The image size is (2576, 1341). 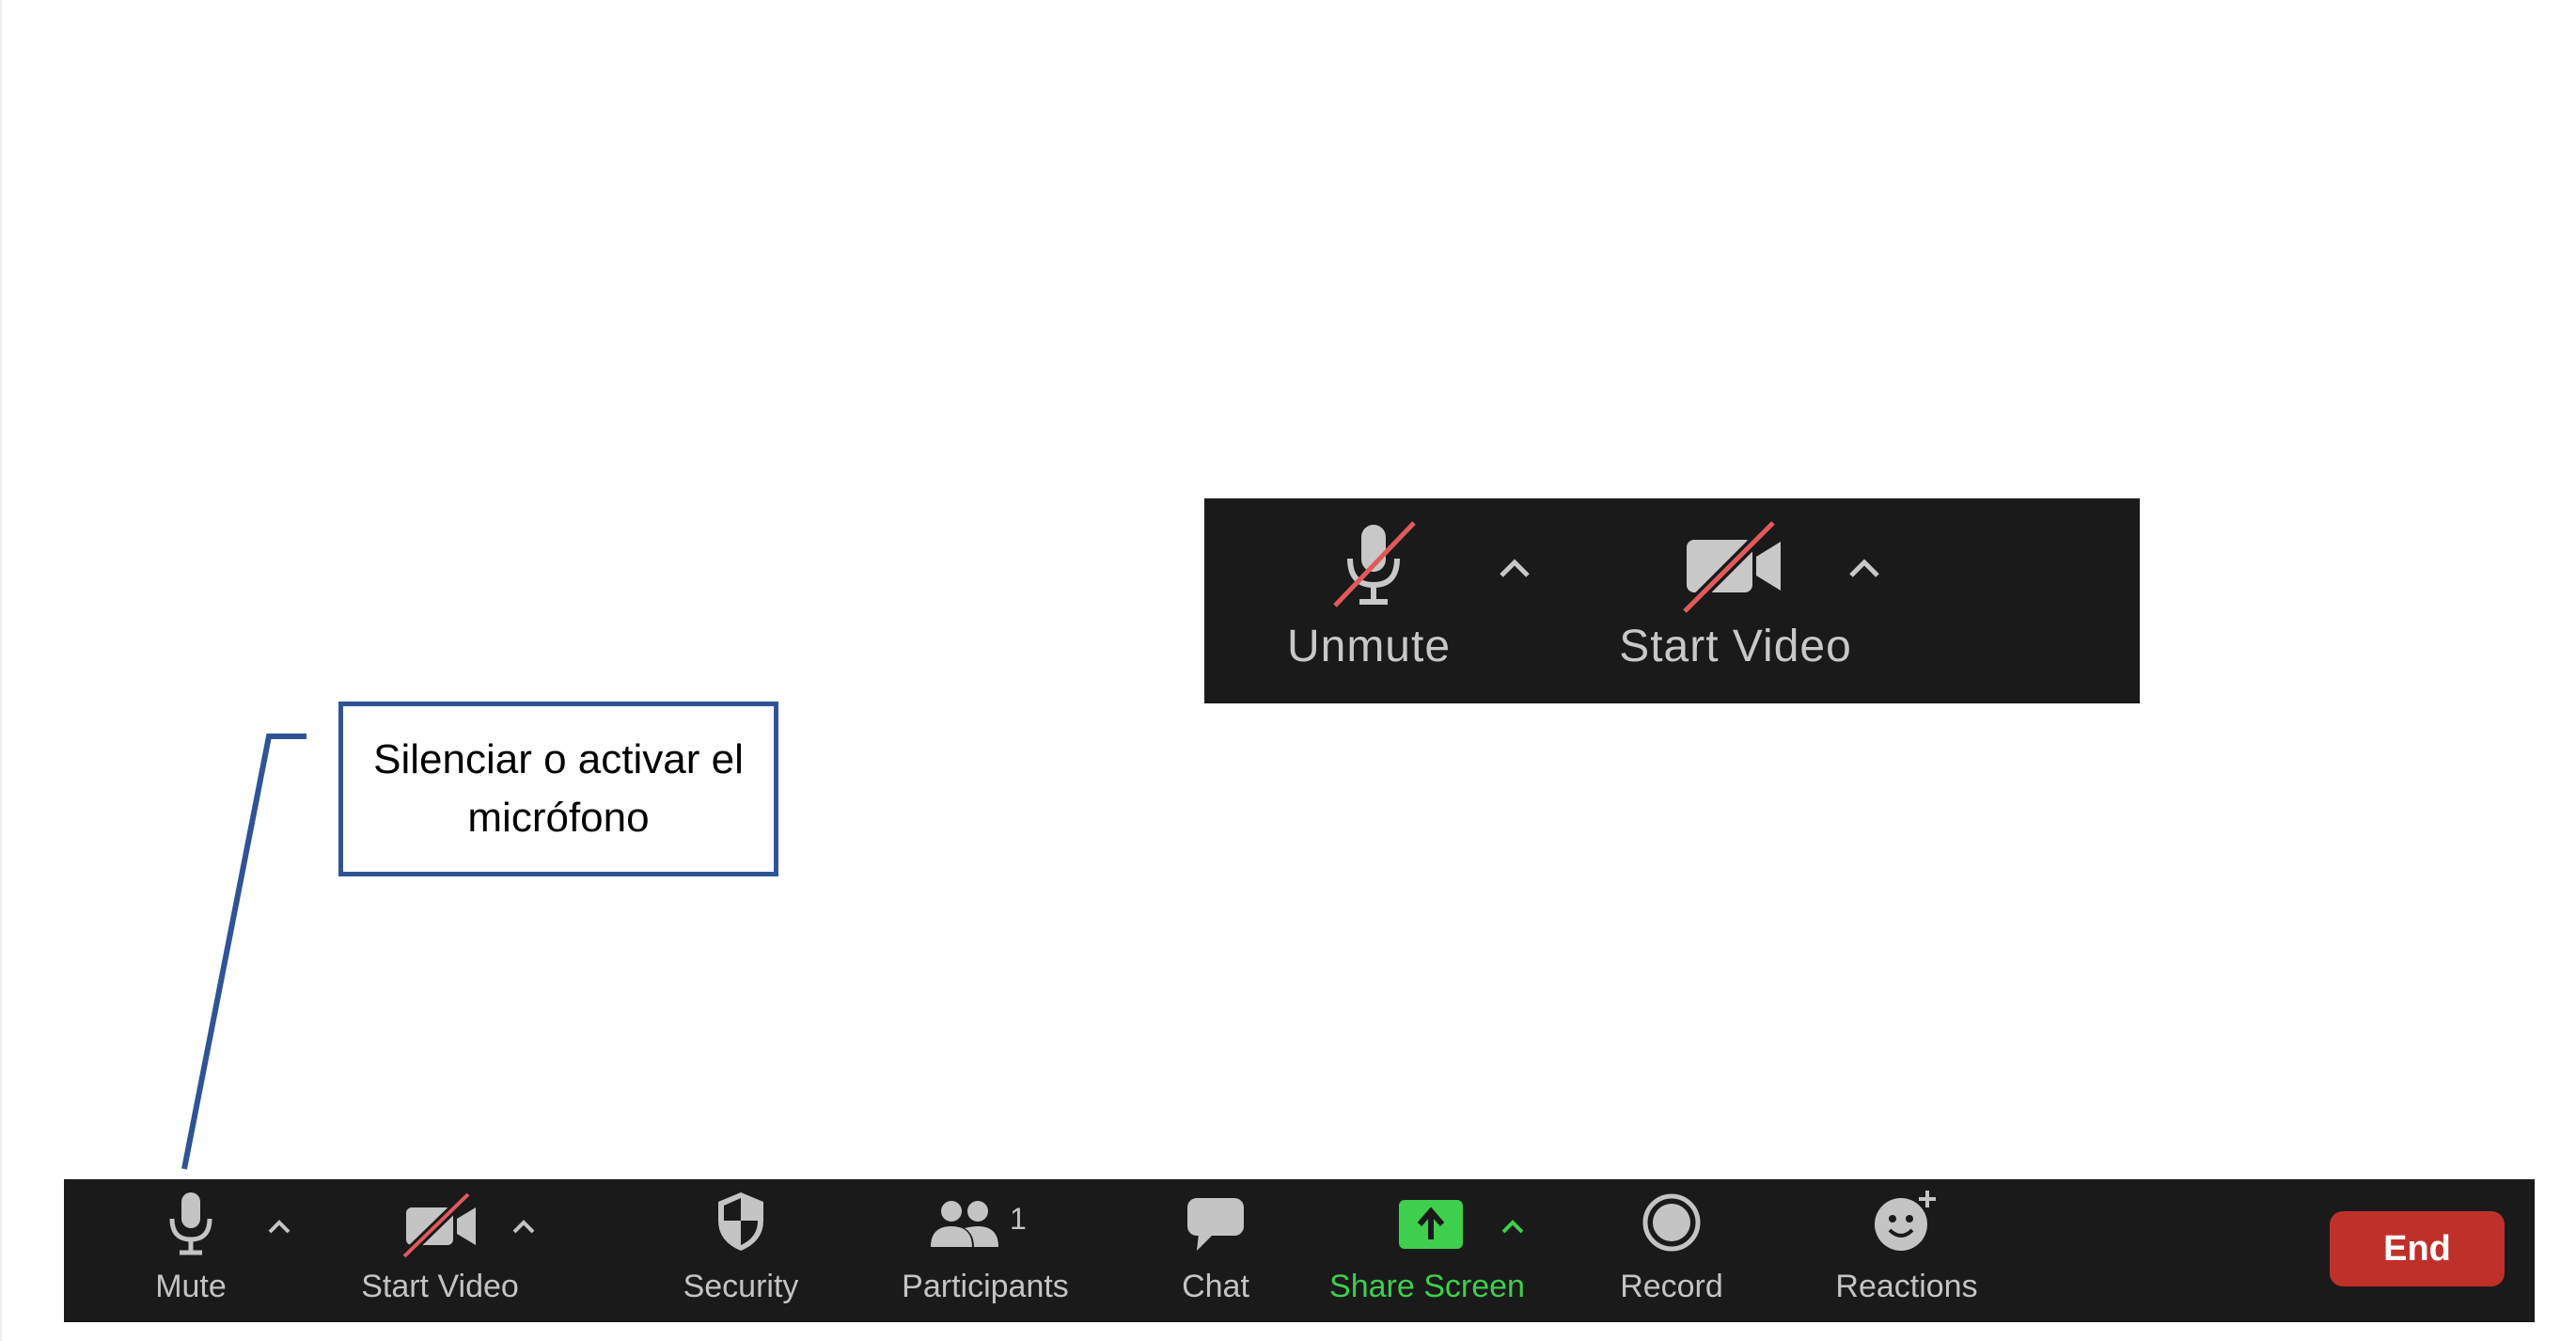 What do you see at coordinates (986, 1286) in the screenshot?
I see `participants-label: Participants` at bounding box center [986, 1286].